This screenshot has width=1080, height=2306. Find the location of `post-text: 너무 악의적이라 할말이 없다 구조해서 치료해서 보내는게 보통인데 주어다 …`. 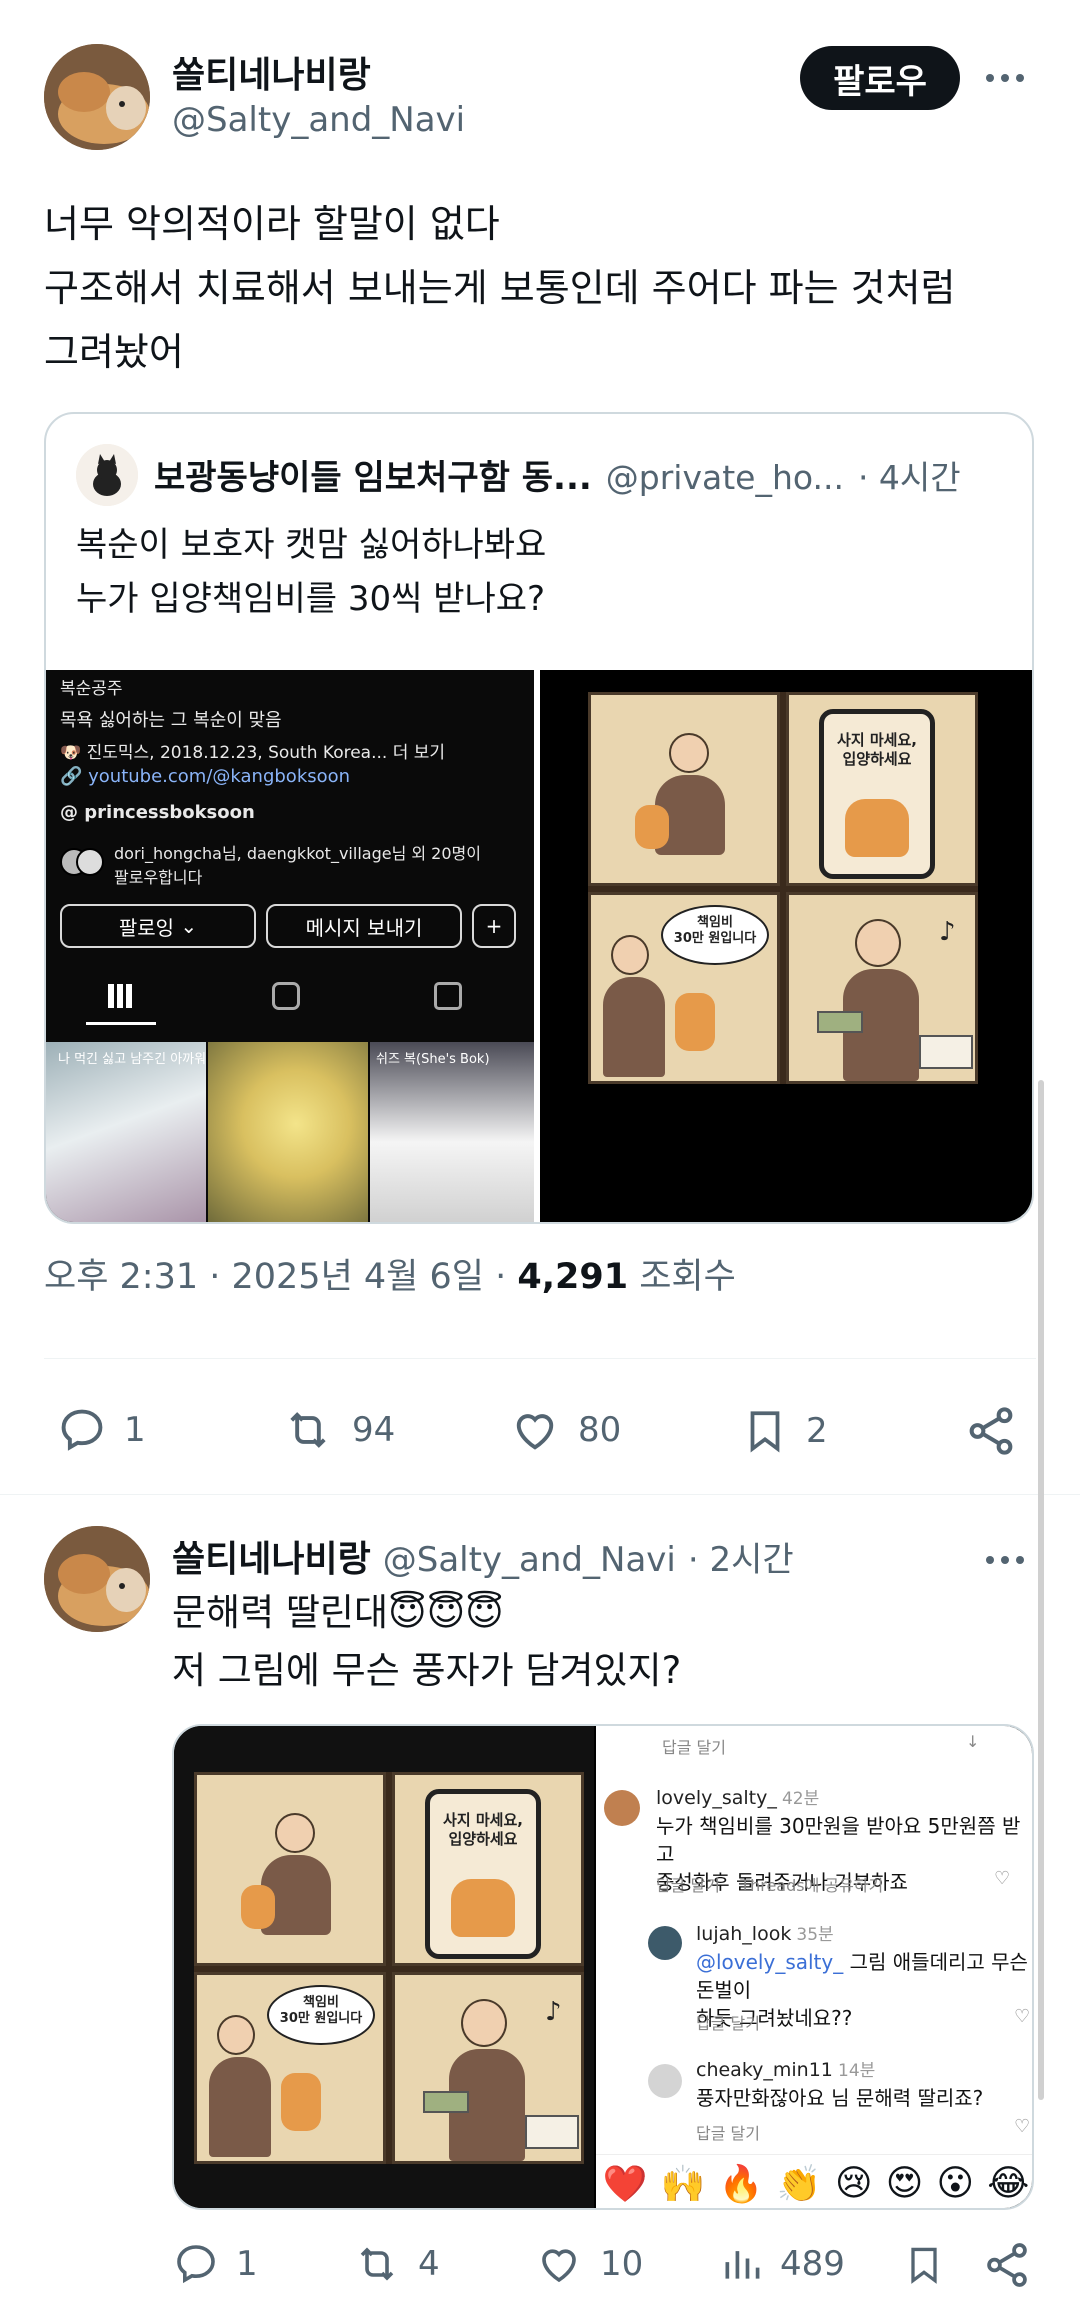

post-text: 너무 악의적이라 할말이 없다 구조해서 치료해서 보내는게 보통인데 주어다 … is located at coordinates (500, 288).